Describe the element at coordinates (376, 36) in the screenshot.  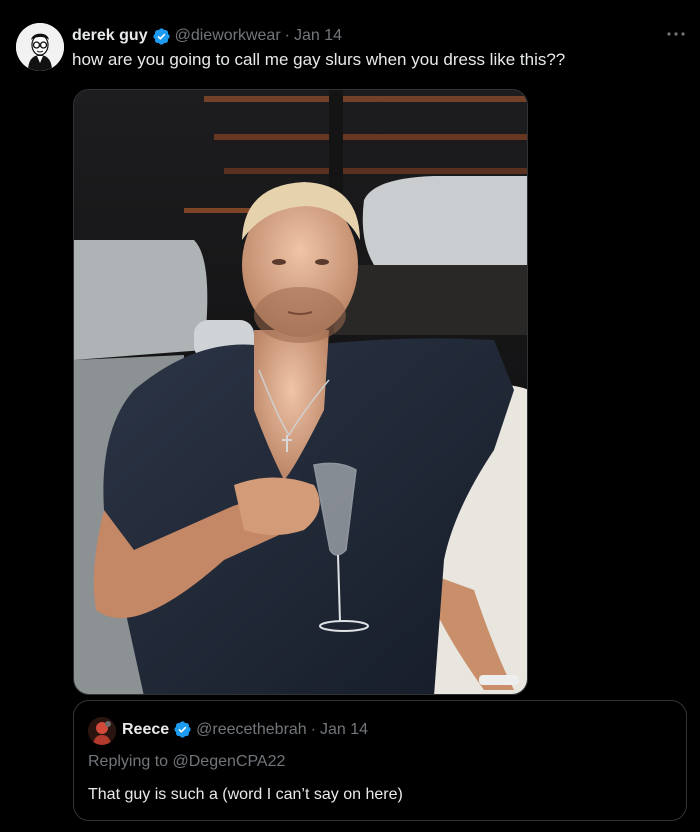
I see `post-header: derek guy @dieworkwear · Jan 14` at that location.